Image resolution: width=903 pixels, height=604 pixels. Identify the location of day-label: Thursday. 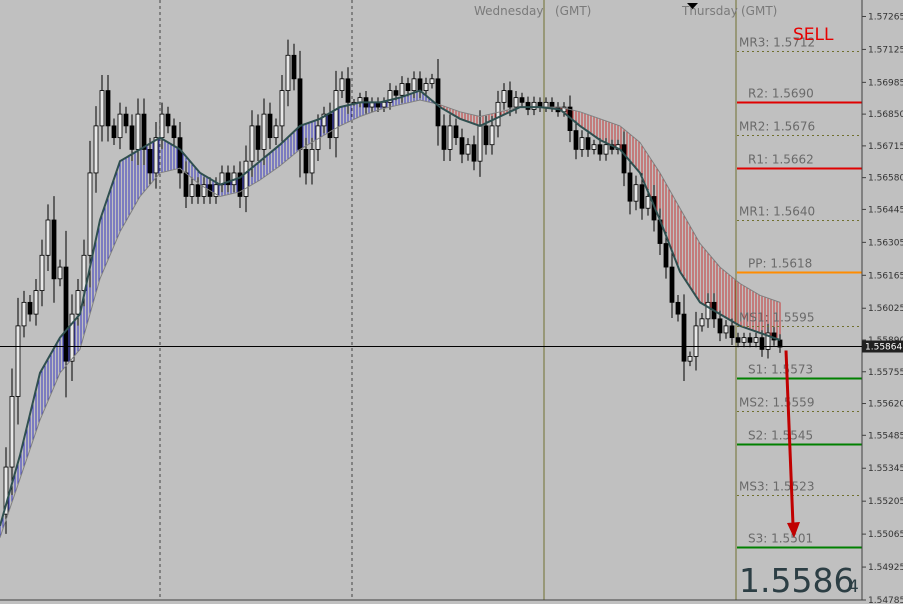
(709, 11).